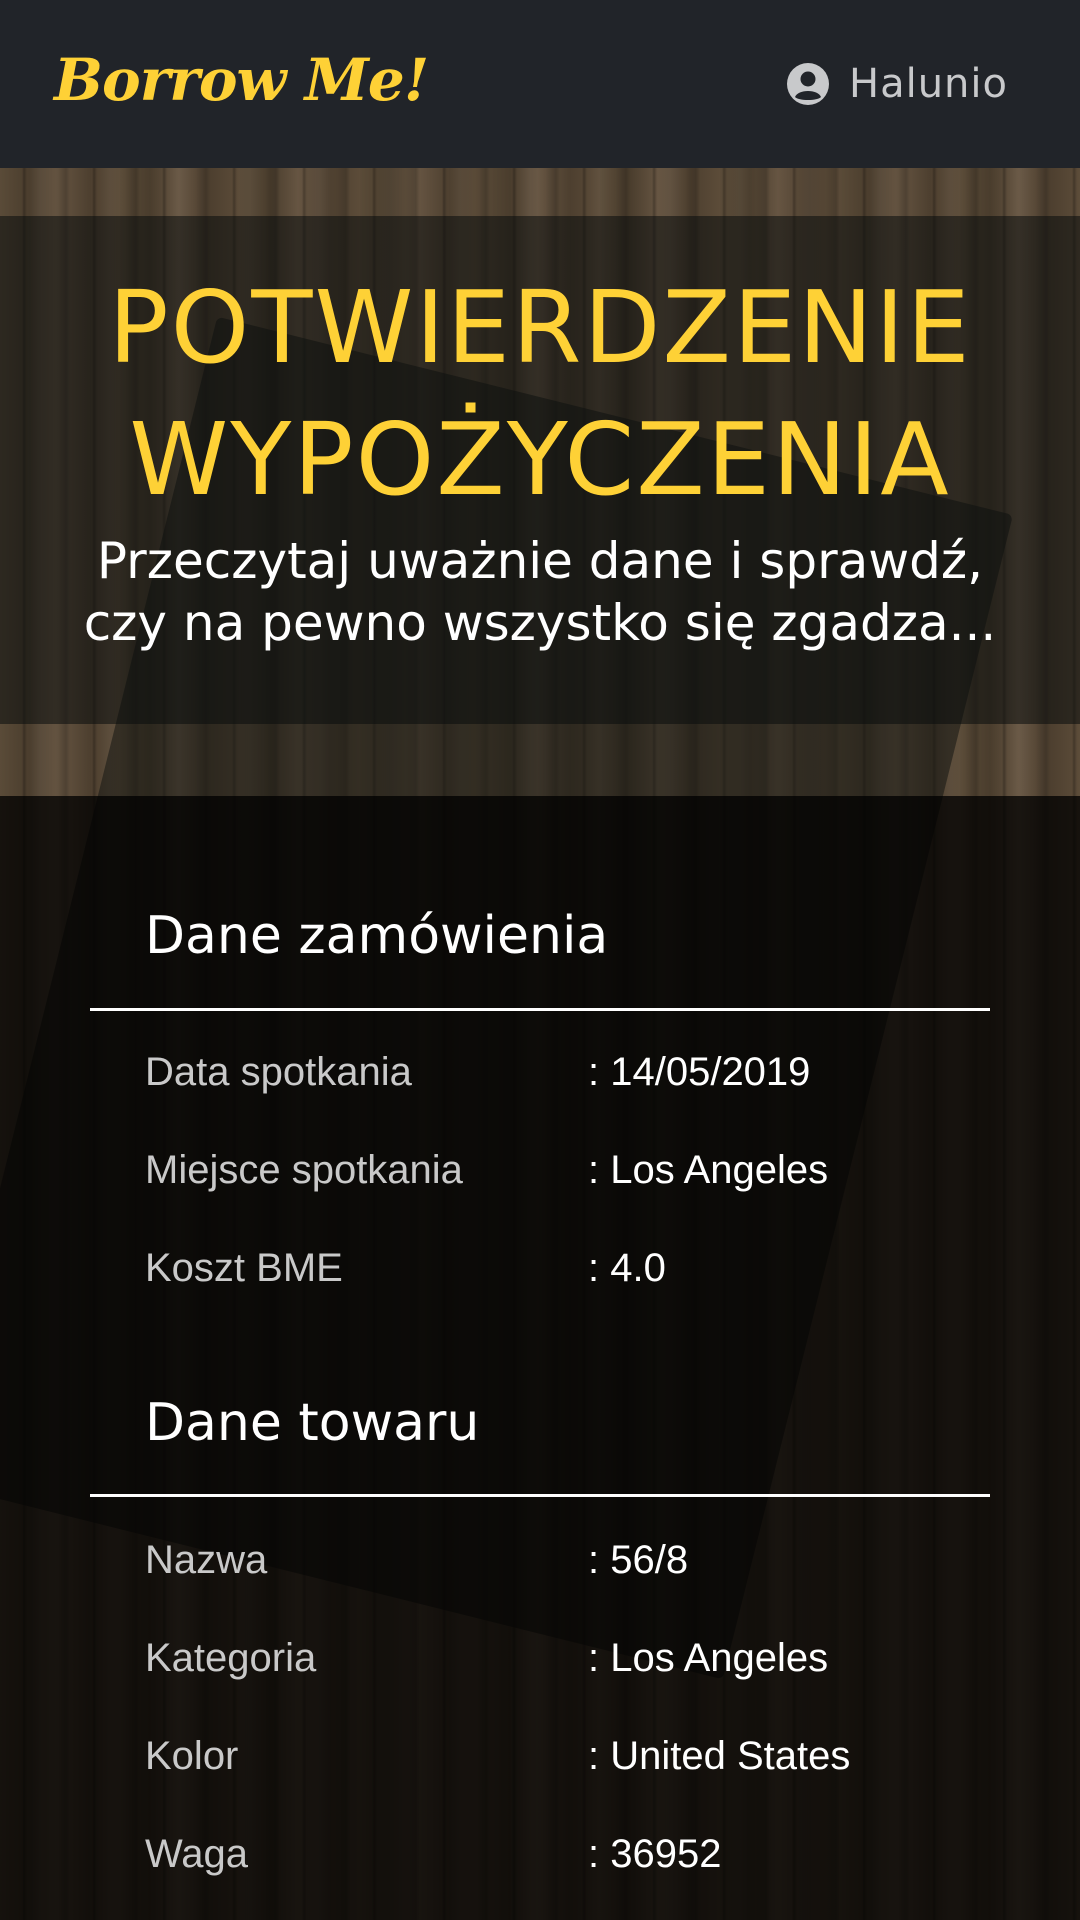 The image size is (1080, 1920). I want to click on item-row-value: : United States, so click(719, 1756).